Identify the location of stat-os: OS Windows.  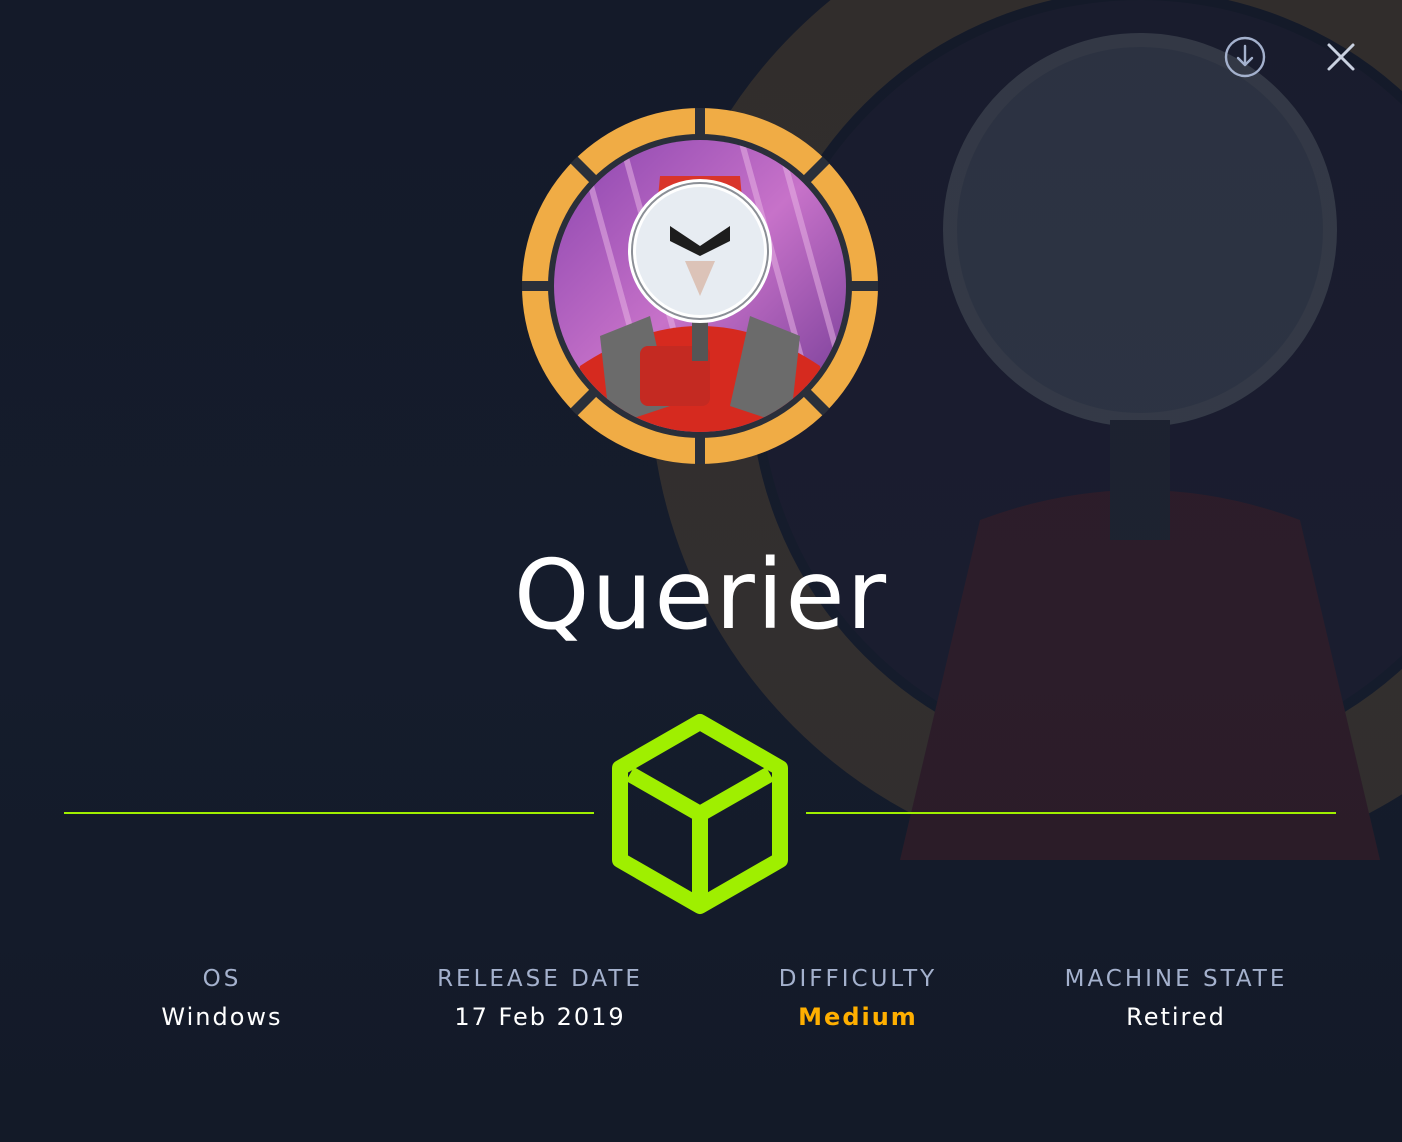
(222, 998).